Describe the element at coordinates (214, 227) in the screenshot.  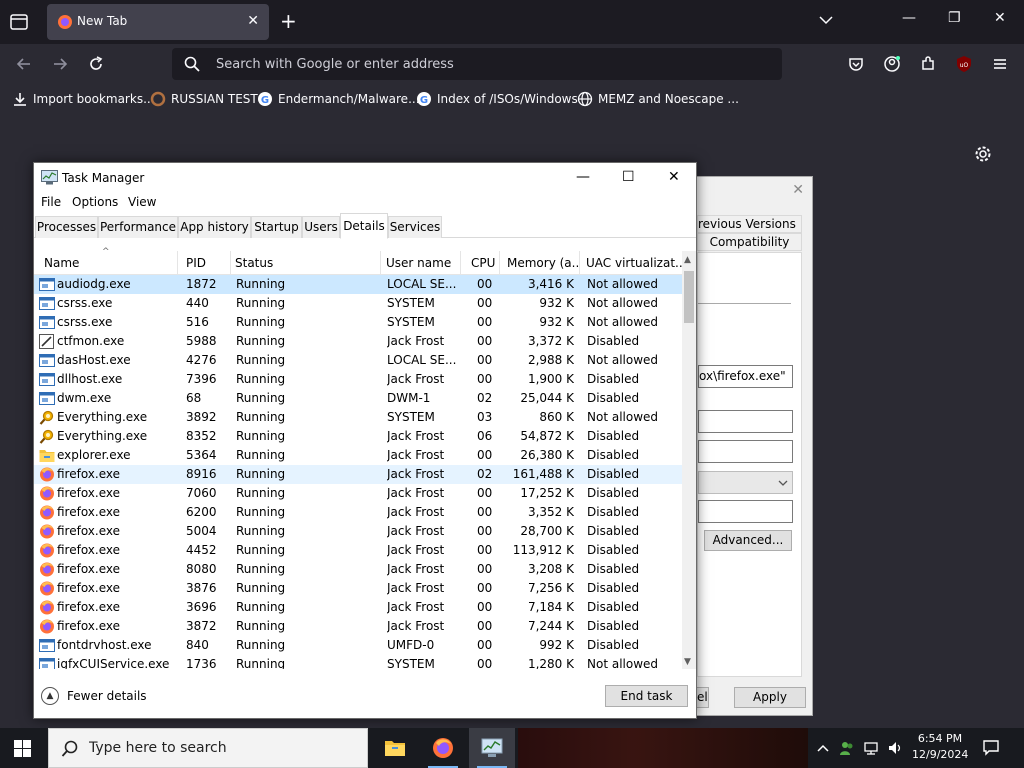
I see `tab-app-history: App history` at that location.